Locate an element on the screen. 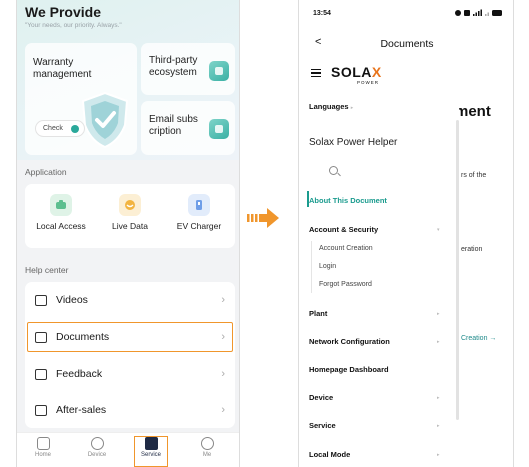  status-time: 13:54 is located at coordinates (322, 13).